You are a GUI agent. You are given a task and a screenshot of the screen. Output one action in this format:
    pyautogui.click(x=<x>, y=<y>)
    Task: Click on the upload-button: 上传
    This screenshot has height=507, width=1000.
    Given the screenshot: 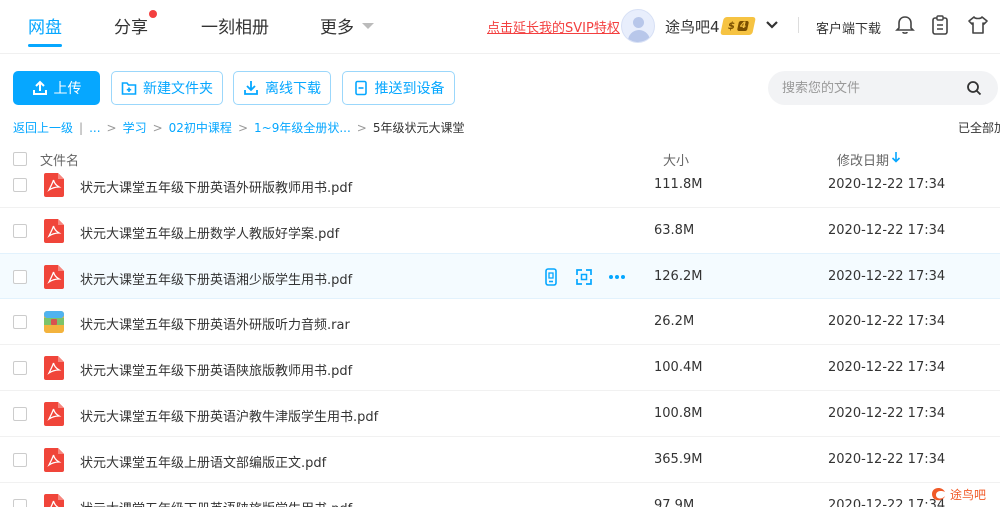 What is the action you would take?
    pyautogui.click(x=56, y=88)
    